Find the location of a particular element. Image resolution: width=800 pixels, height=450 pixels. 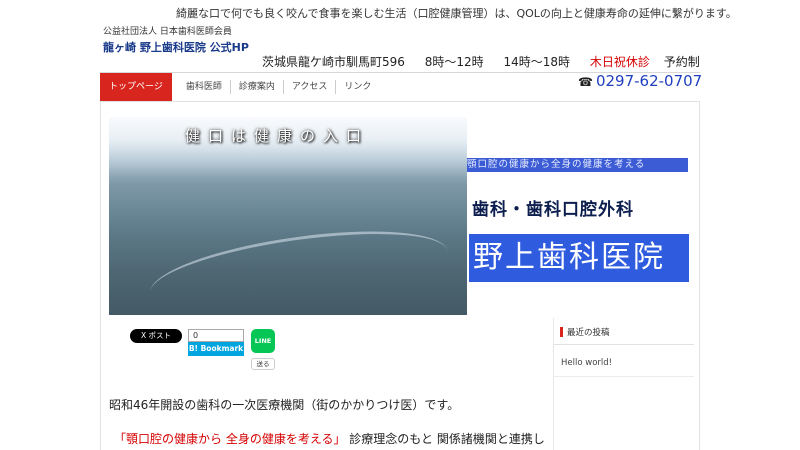

nav-item-links: リンク is located at coordinates (357, 87).